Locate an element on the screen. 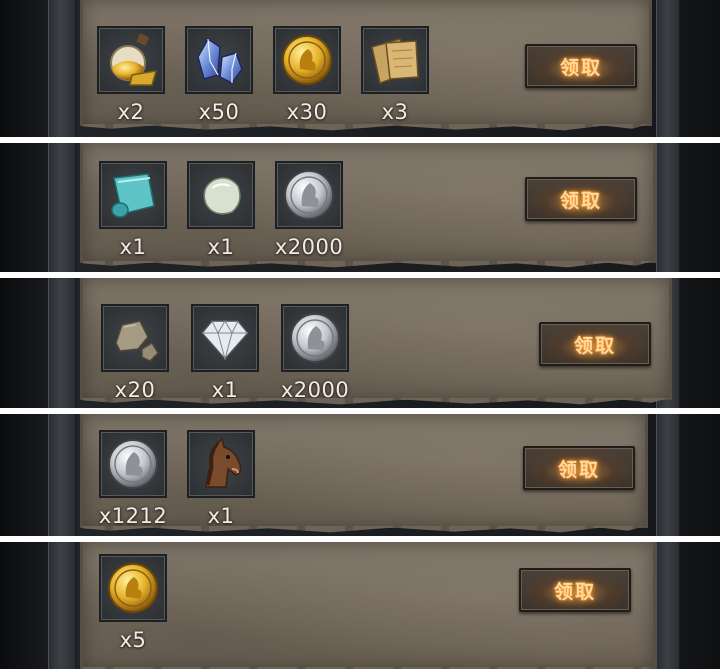  white-stone-icon is located at coordinates (221, 195).